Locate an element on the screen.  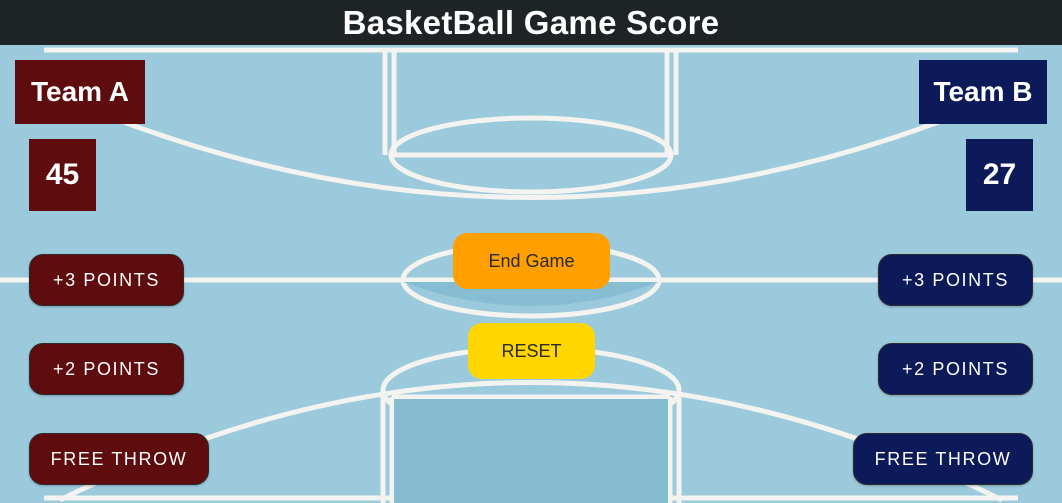
team-a-plus-3-button: +3 POINTS is located at coordinates (106, 280).